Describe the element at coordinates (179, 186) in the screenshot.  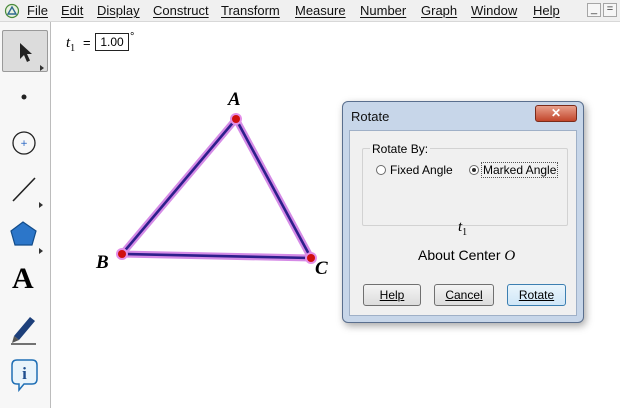
I see `segment-ab` at that location.